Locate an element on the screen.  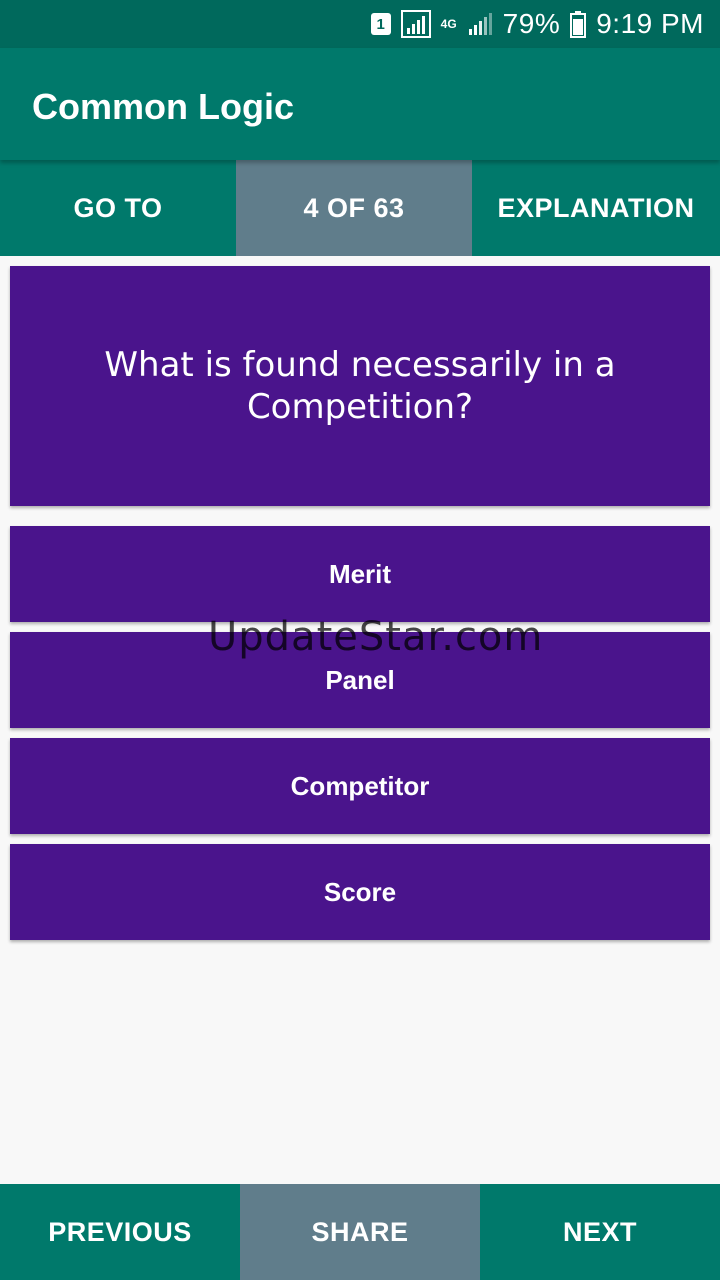
share-button: SHARE is located at coordinates (360, 1232).